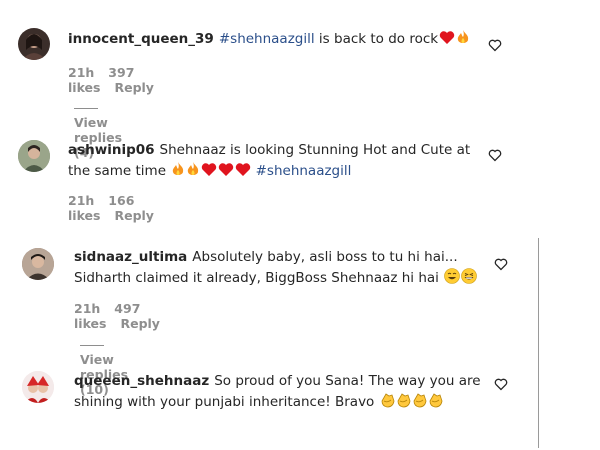 The width and height of the screenshot is (600, 450). What do you see at coordinates (111, 150) in the screenshot?
I see `username: ashwinip06` at bounding box center [111, 150].